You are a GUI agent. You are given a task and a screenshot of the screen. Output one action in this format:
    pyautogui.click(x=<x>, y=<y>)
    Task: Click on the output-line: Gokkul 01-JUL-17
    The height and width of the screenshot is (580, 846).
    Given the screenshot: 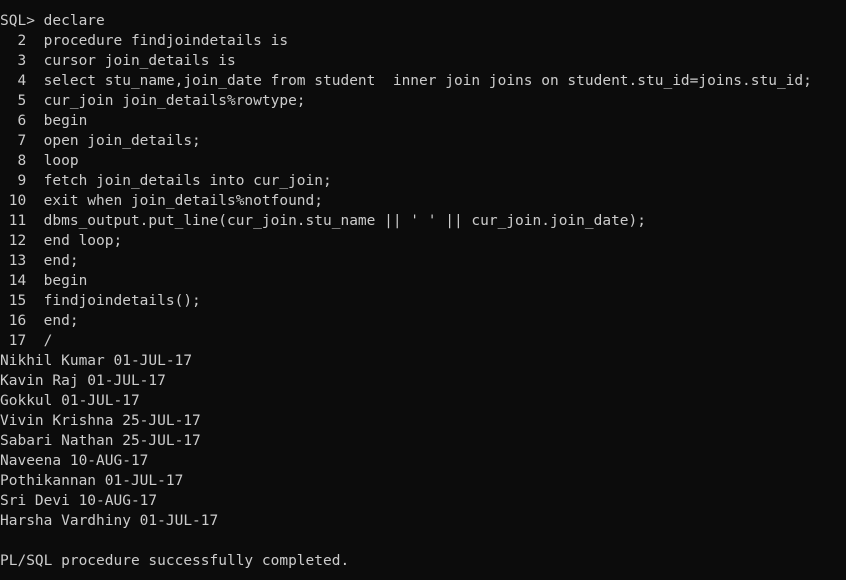 What is the action you would take?
    pyautogui.click(x=70, y=401)
    